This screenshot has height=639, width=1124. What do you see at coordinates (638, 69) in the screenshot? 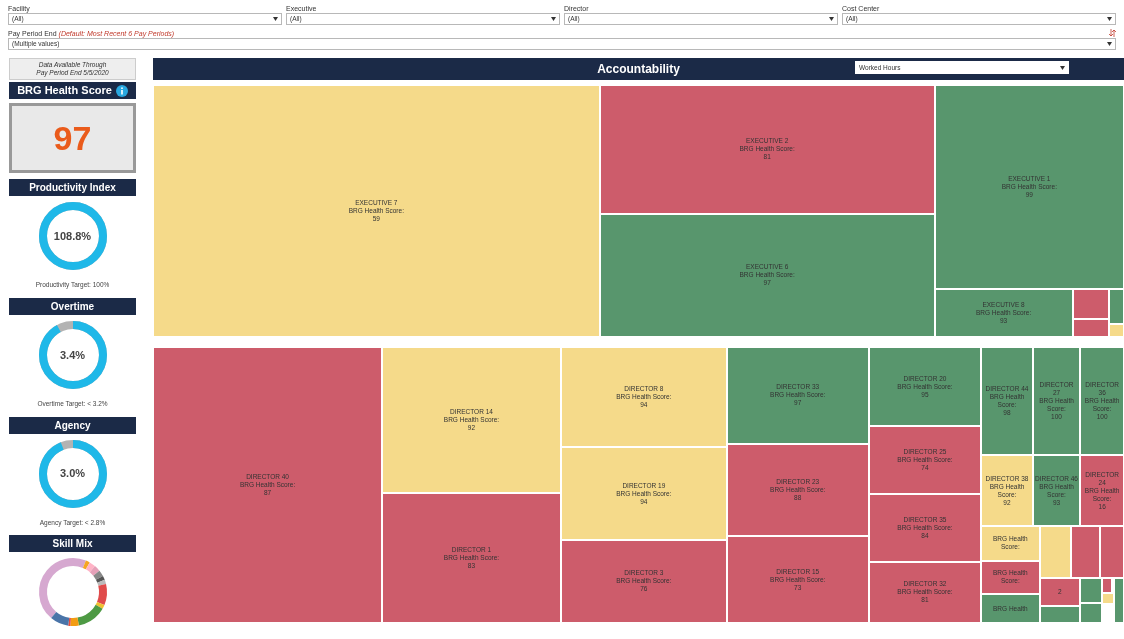
I see `chart-title: Accountability` at bounding box center [638, 69].